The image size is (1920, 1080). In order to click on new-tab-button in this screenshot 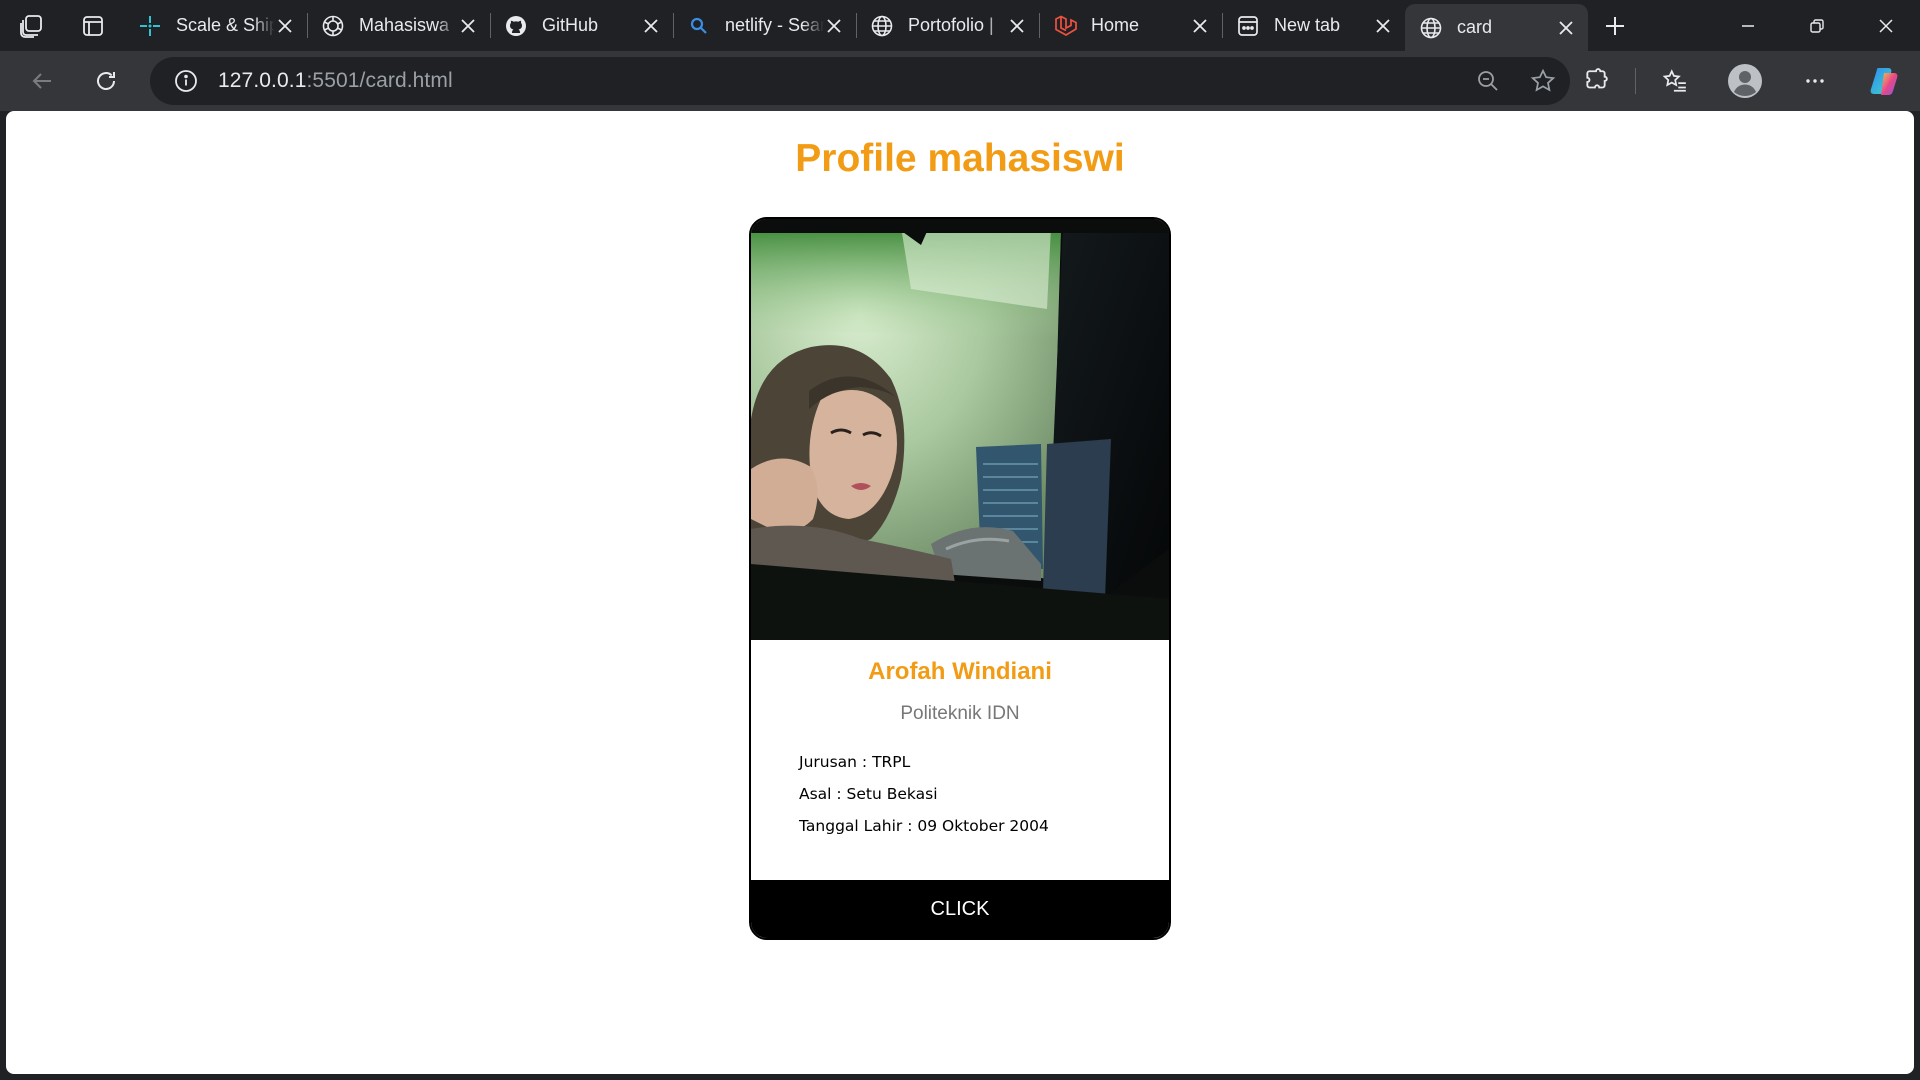, I will do `click(1615, 25)`.